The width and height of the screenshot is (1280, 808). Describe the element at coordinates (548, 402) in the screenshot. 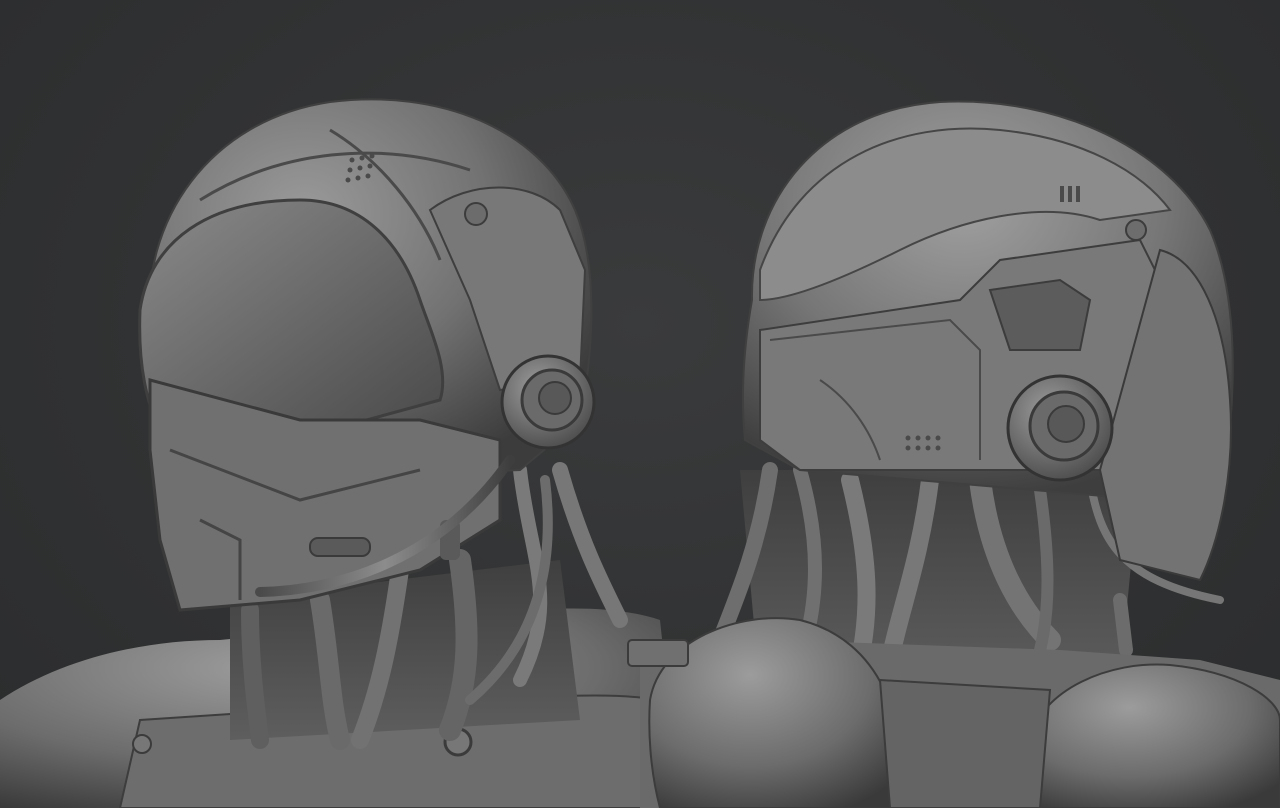

I see `left-ear-module` at that location.